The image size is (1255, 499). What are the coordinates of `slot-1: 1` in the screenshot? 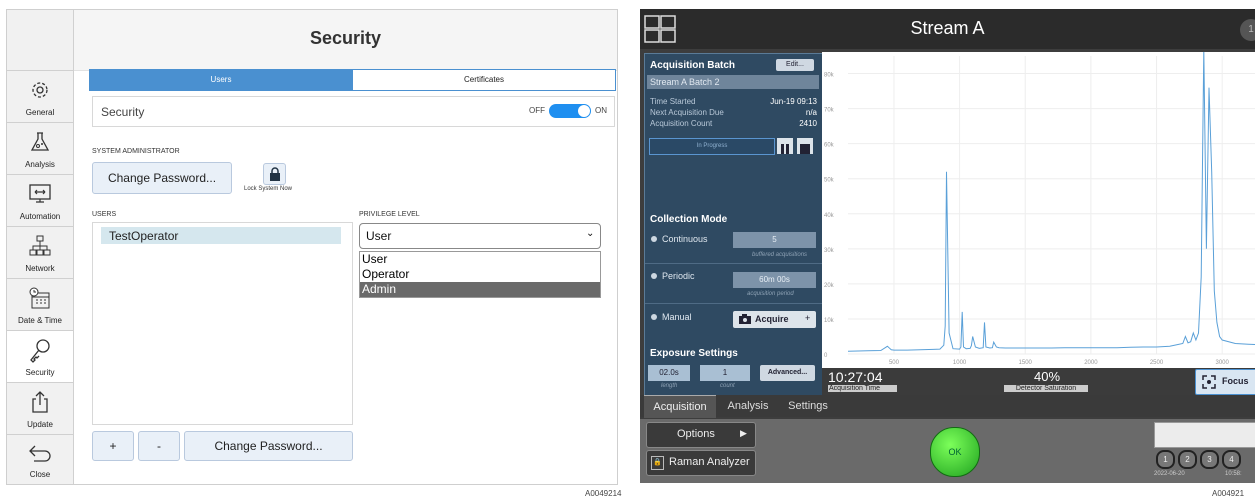 It's located at (1165, 459).